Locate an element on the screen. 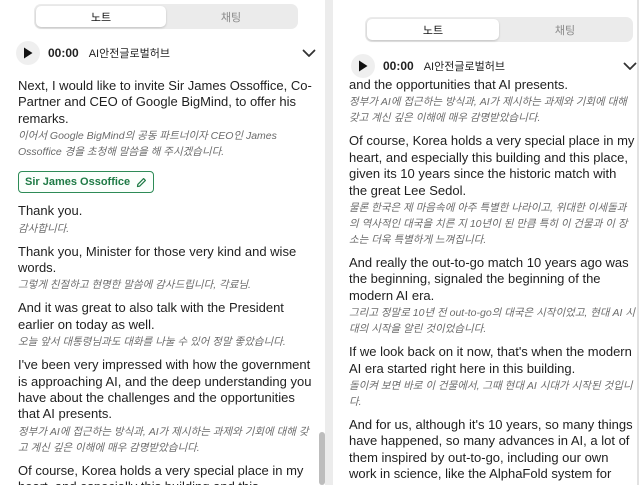 The height and width of the screenshot is (485, 639). segment-korean: 돌이켜 보면 바로 이 건물에서, 그때 현대 AI 시대가 시작된 것입니다. is located at coordinates (491, 394).